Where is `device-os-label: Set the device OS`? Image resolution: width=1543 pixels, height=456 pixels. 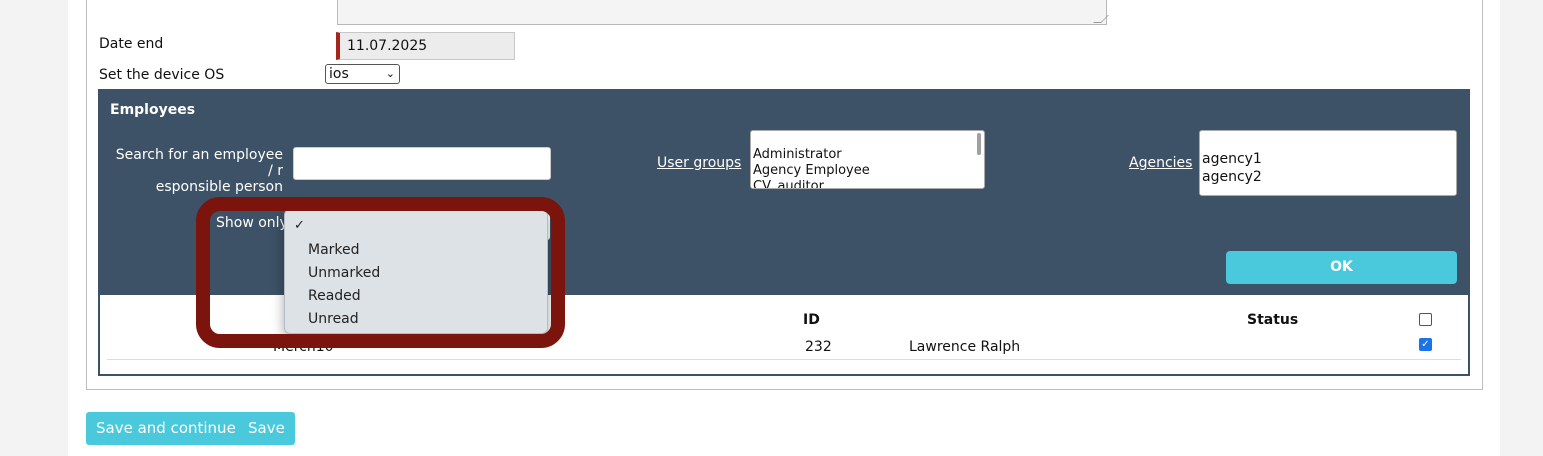
device-os-label: Set the device OS is located at coordinates (162, 75).